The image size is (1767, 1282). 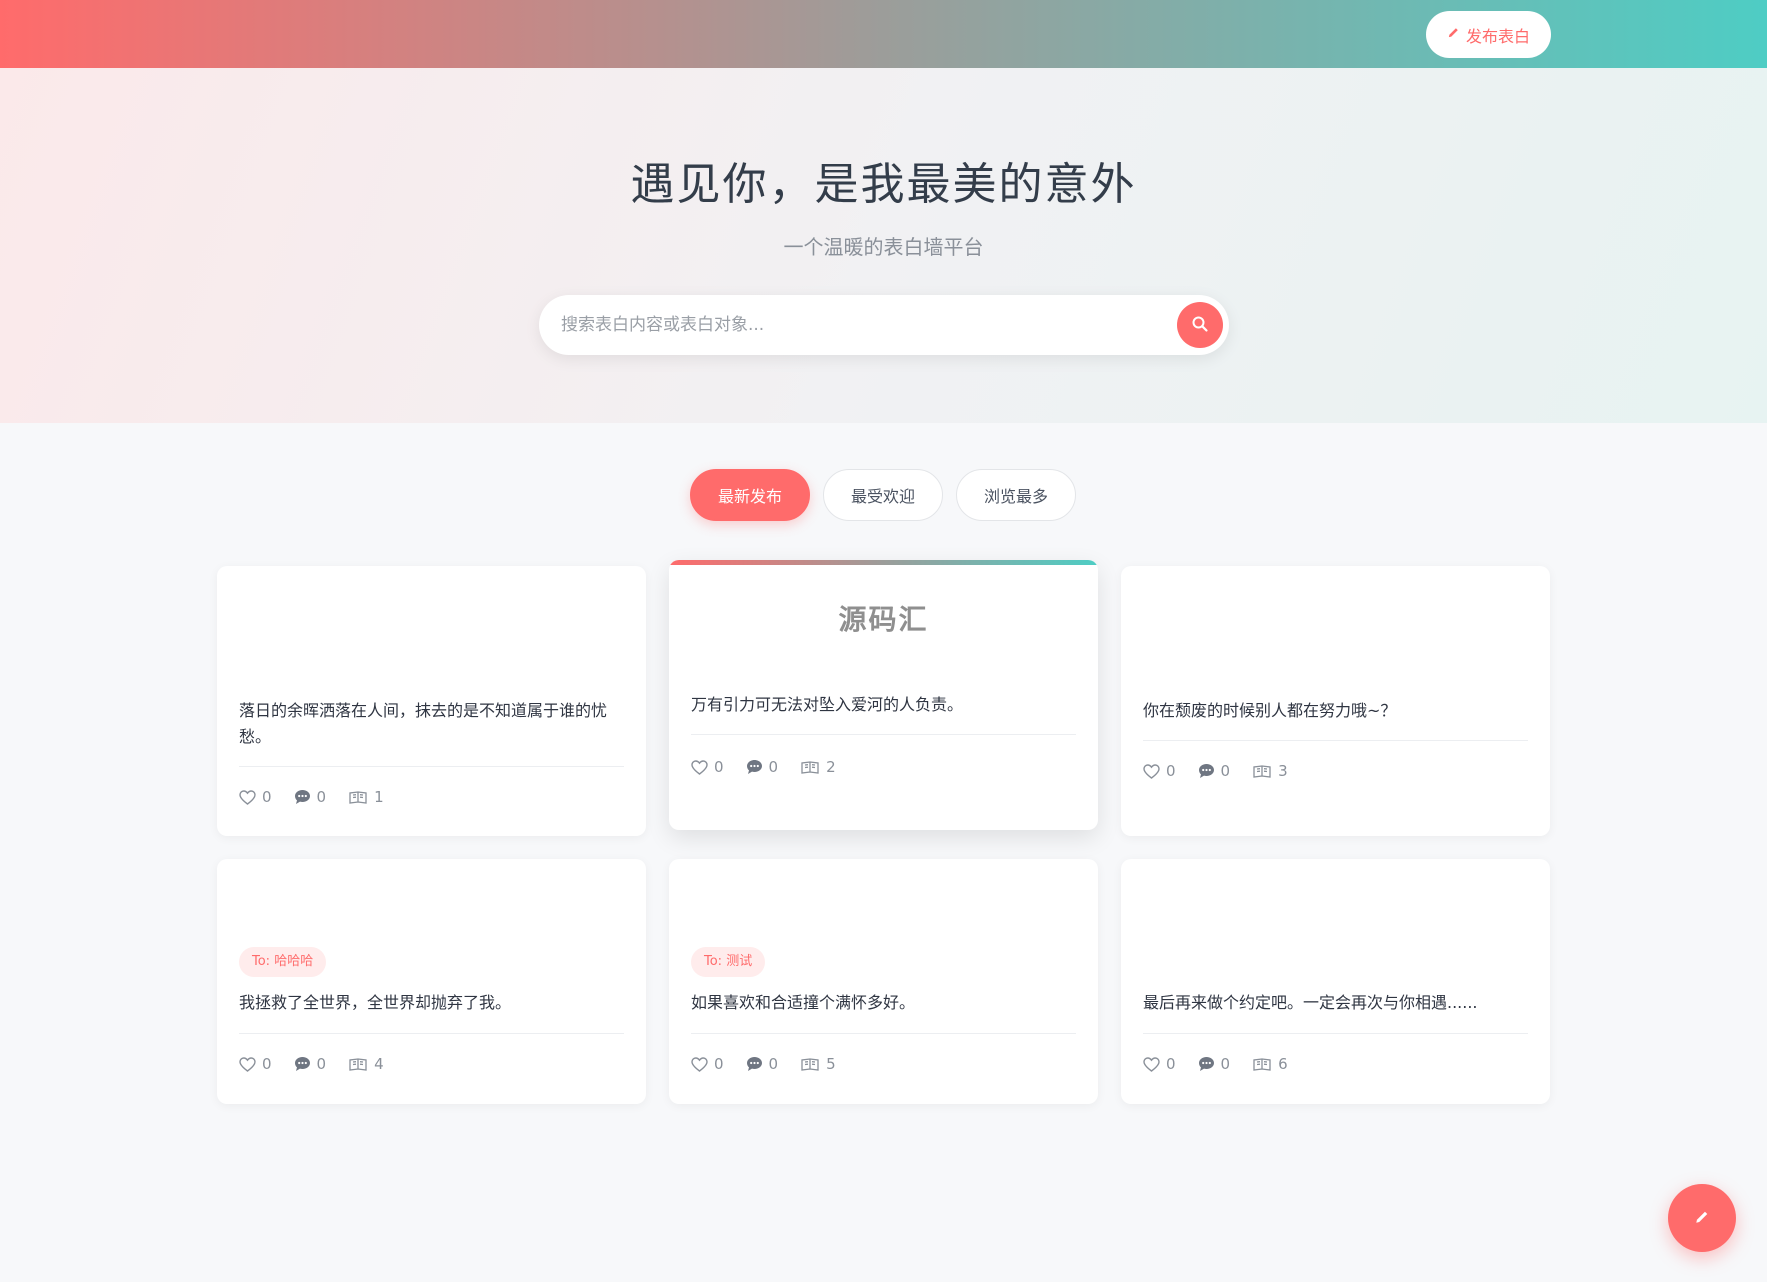 I want to click on card-stats: 0 0 1, so click(x=311, y=797).